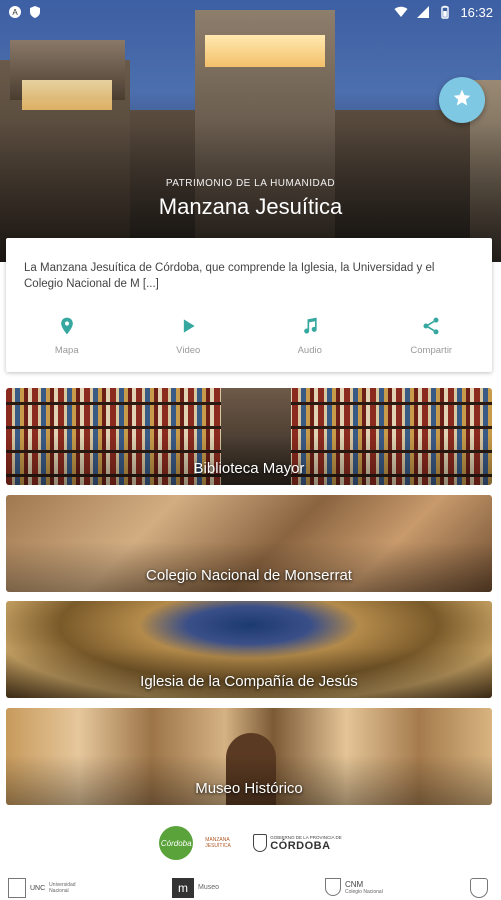 The width and height of the screenshot is (501, 900). I want to click on audio-label: Audio, so click(309, 350).